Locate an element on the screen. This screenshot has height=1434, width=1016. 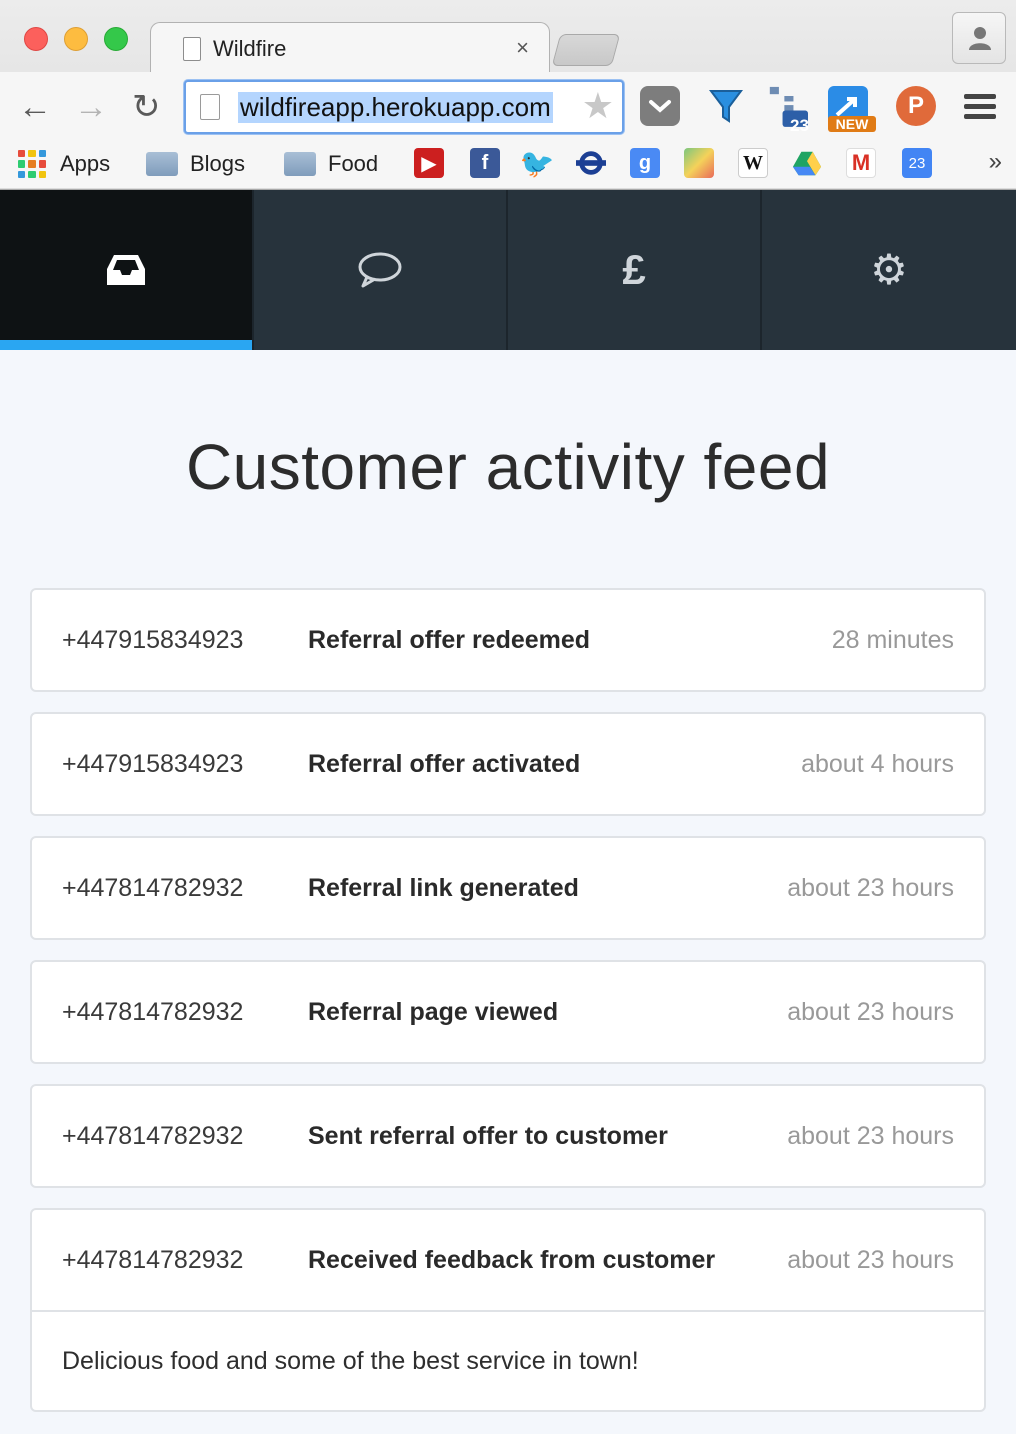
google-icon: g is located at coordinates (645, 163).